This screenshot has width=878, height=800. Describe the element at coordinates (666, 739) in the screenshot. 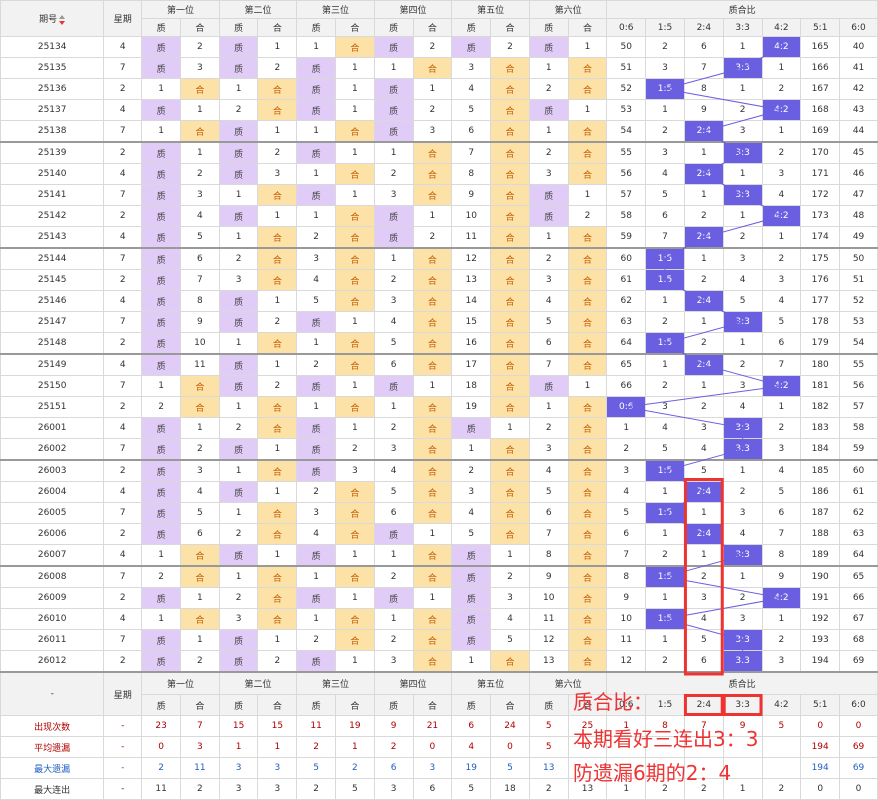

I see `annotation-line2: 本期看好三连出3：3` at that location.